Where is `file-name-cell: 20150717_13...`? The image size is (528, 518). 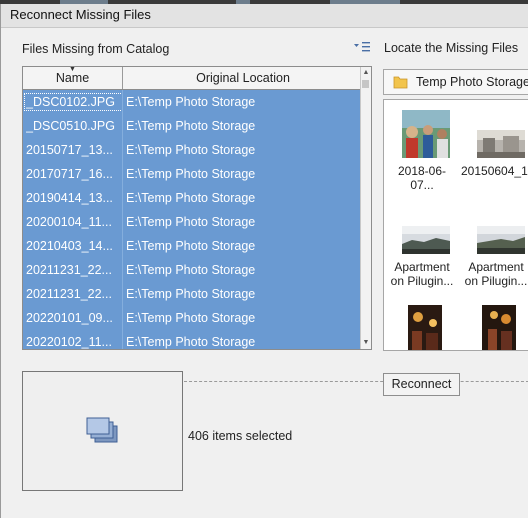
file-name-cell: 20150717_13... is located at coordinates (69, 150).